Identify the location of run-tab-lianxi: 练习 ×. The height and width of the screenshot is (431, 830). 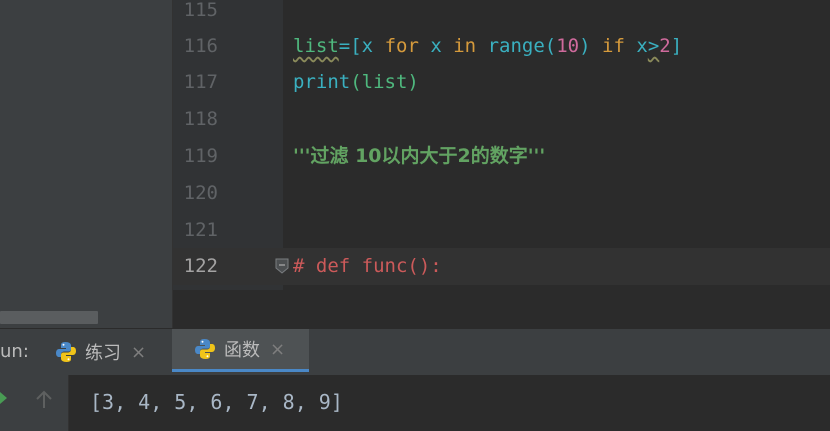
(100, 352).